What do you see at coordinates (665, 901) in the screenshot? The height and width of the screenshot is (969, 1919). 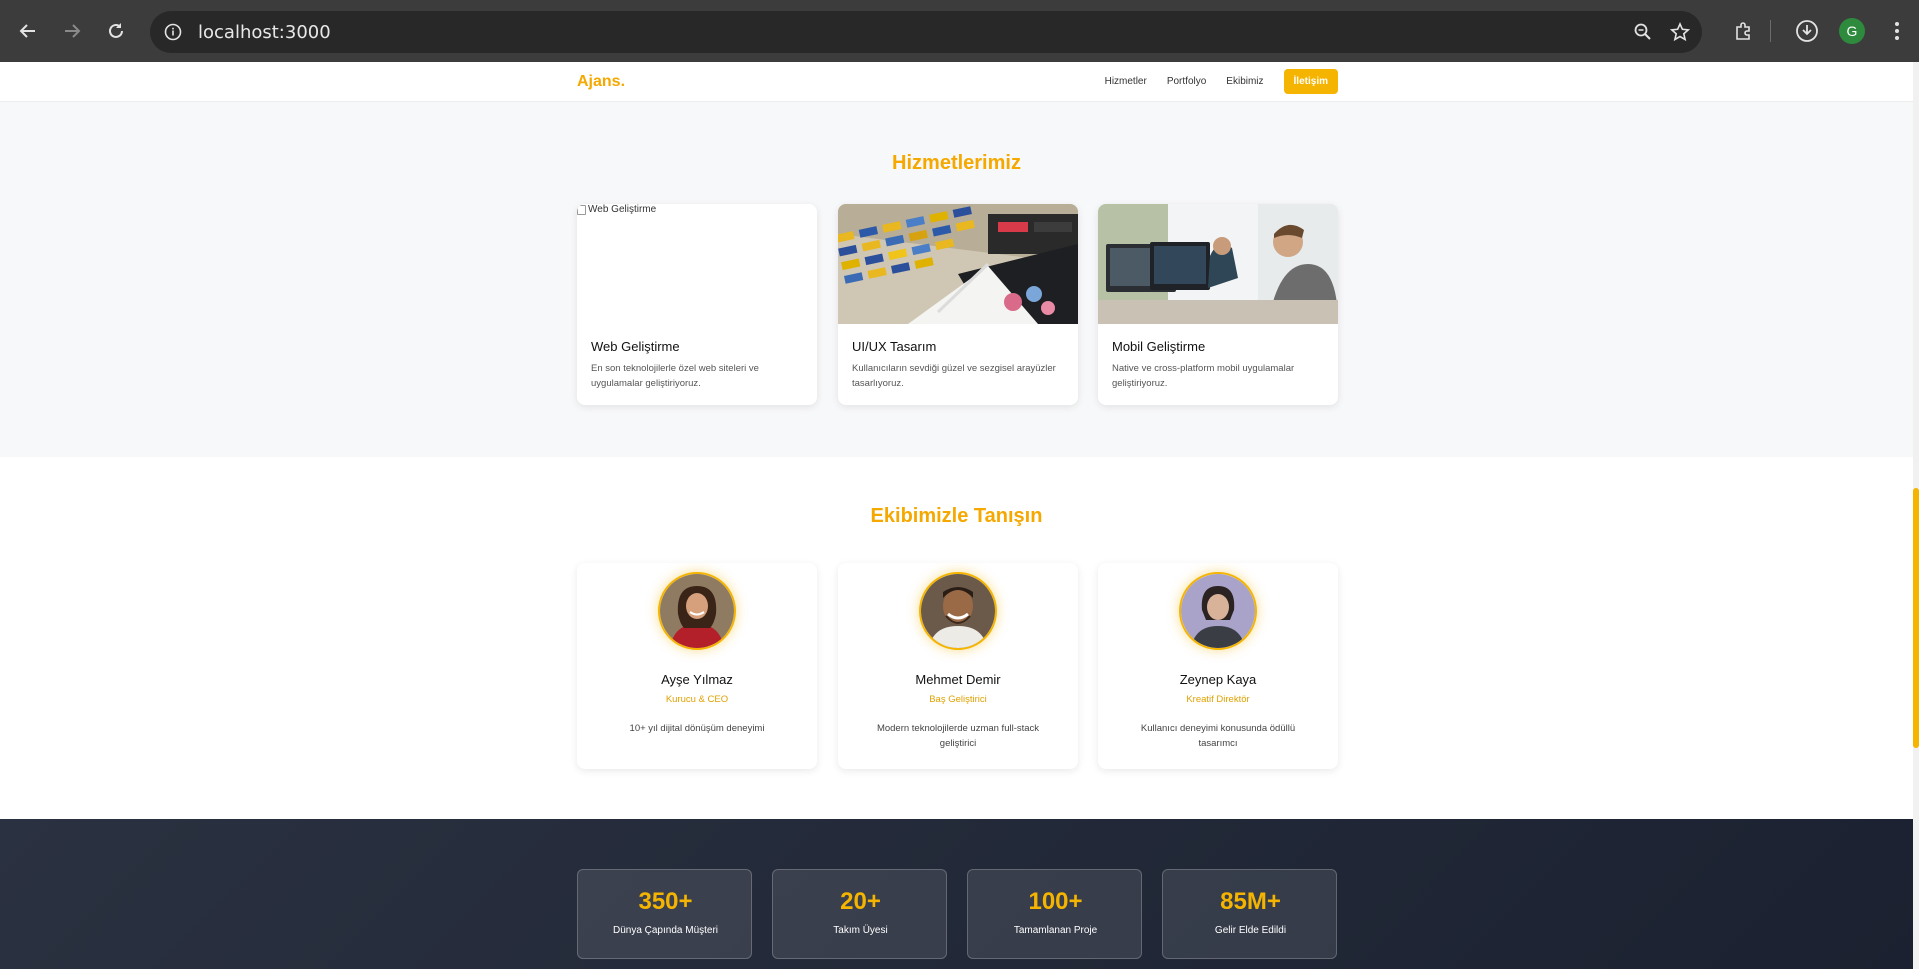 I see `stat-value: 350+` at bounding box center [665, 901].